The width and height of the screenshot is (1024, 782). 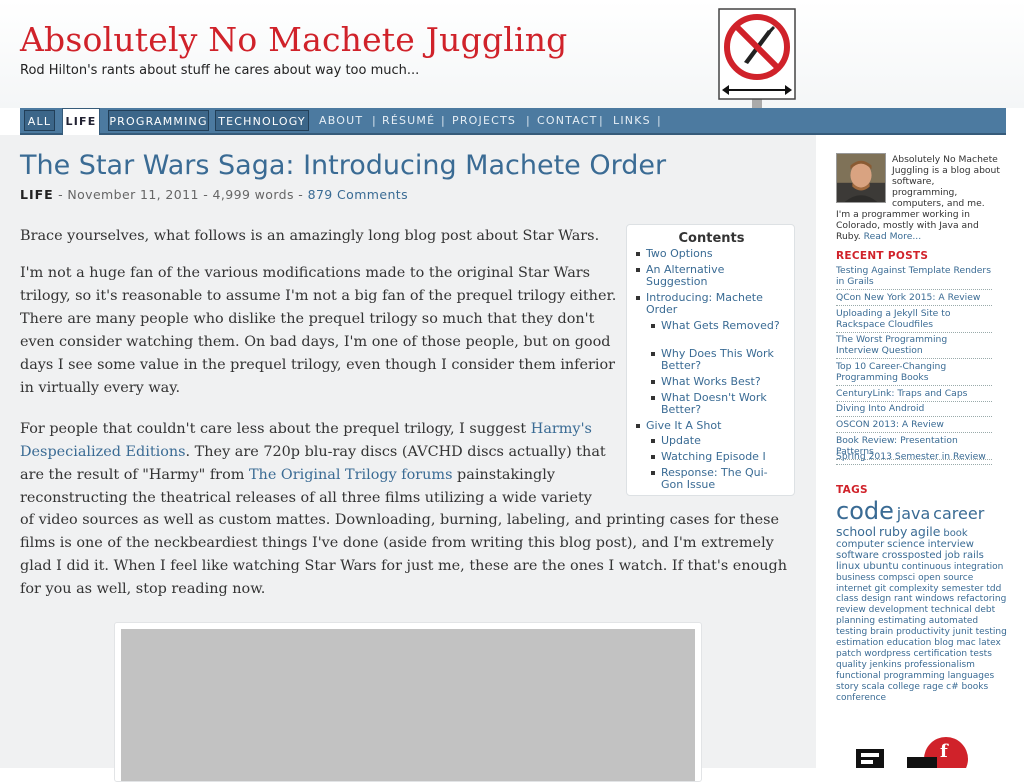 What do you see at coordinates (847, 599) in the screenshot?
I see `tag-link: class` at bounding box center [847, 599].